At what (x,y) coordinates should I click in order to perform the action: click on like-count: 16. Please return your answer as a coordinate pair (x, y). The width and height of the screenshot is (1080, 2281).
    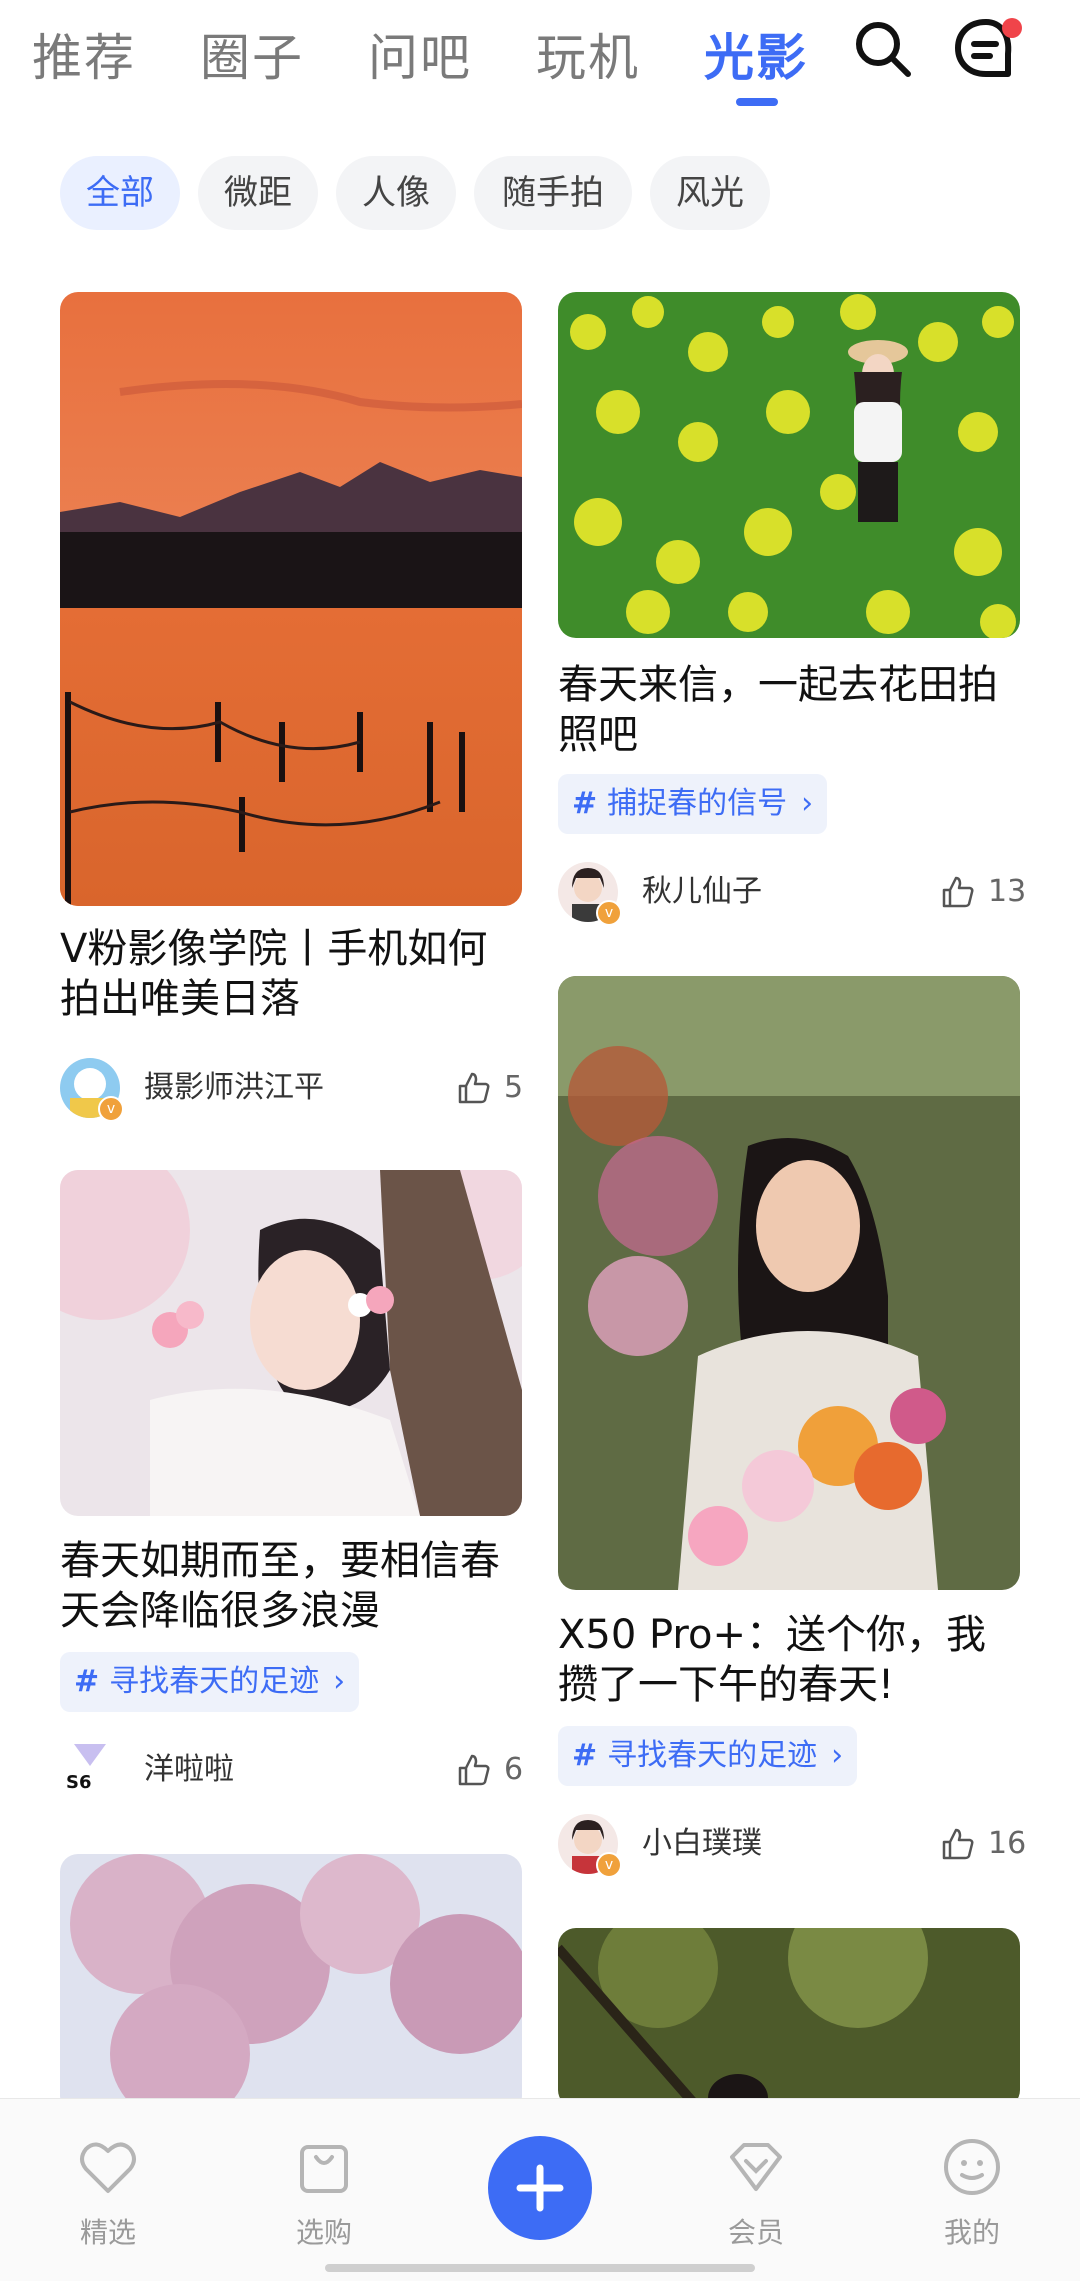
    Looking at the image, I should click on (1007, 1843).